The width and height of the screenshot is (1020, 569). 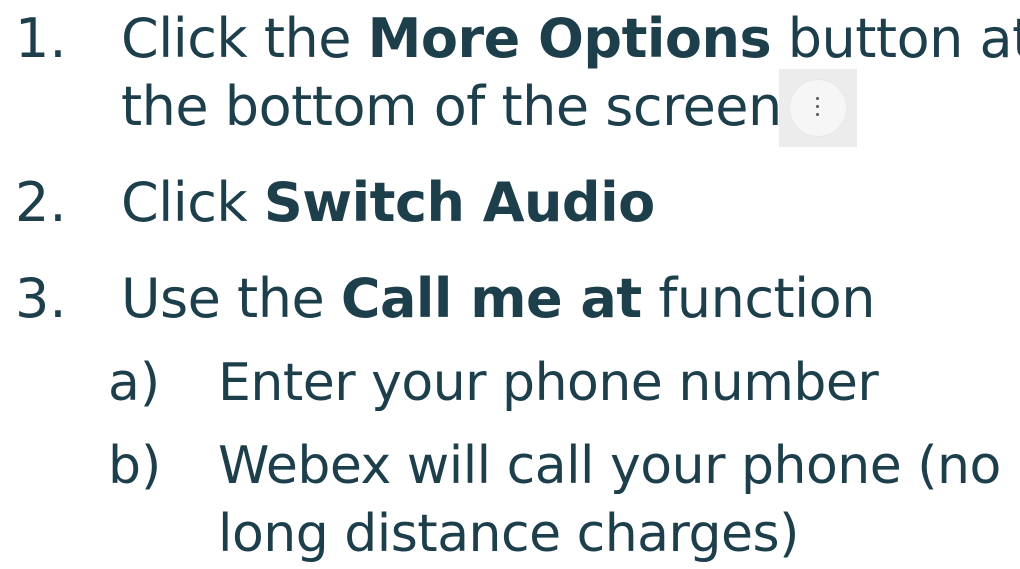 I want to click on step-1-text: Click the More Options button at, so click(x=570, y=39).